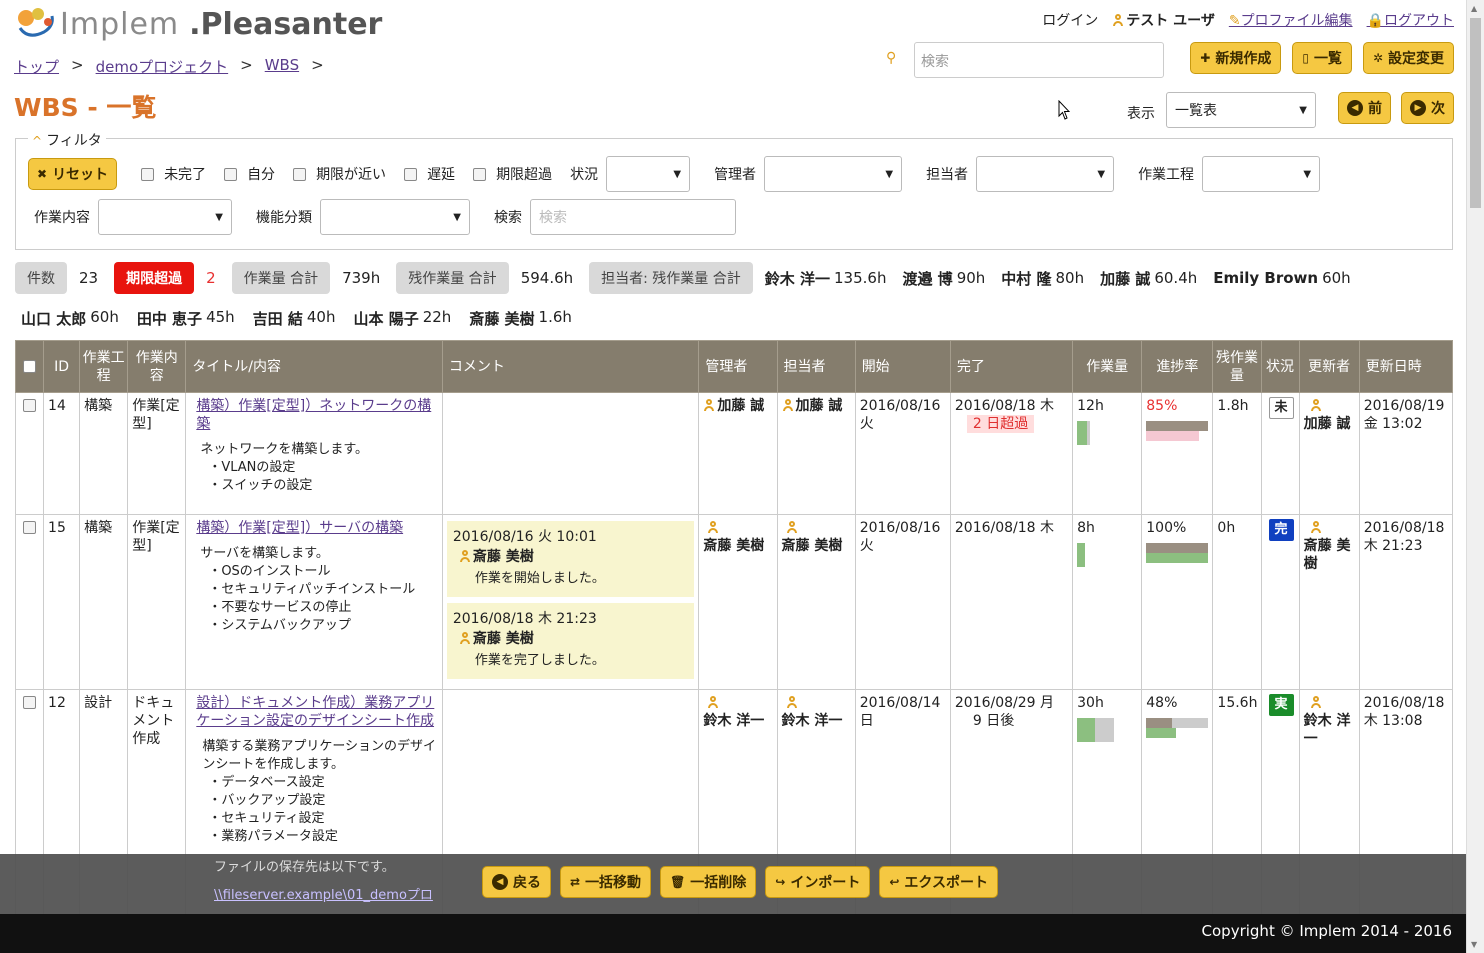 The height and width of the screenshot is (953, 1484). What do you see at coordinates (1406, 366) in the screenshot?
I see `col-updated: 更新日時` at bounding box center [1406, 366].